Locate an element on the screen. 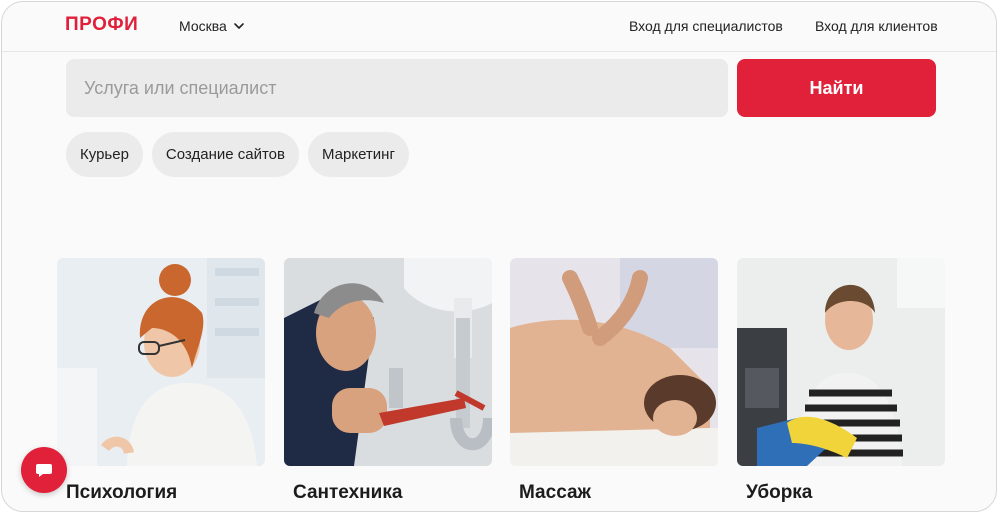  logo: ПРОФИ is located at coordinates (101, 25).